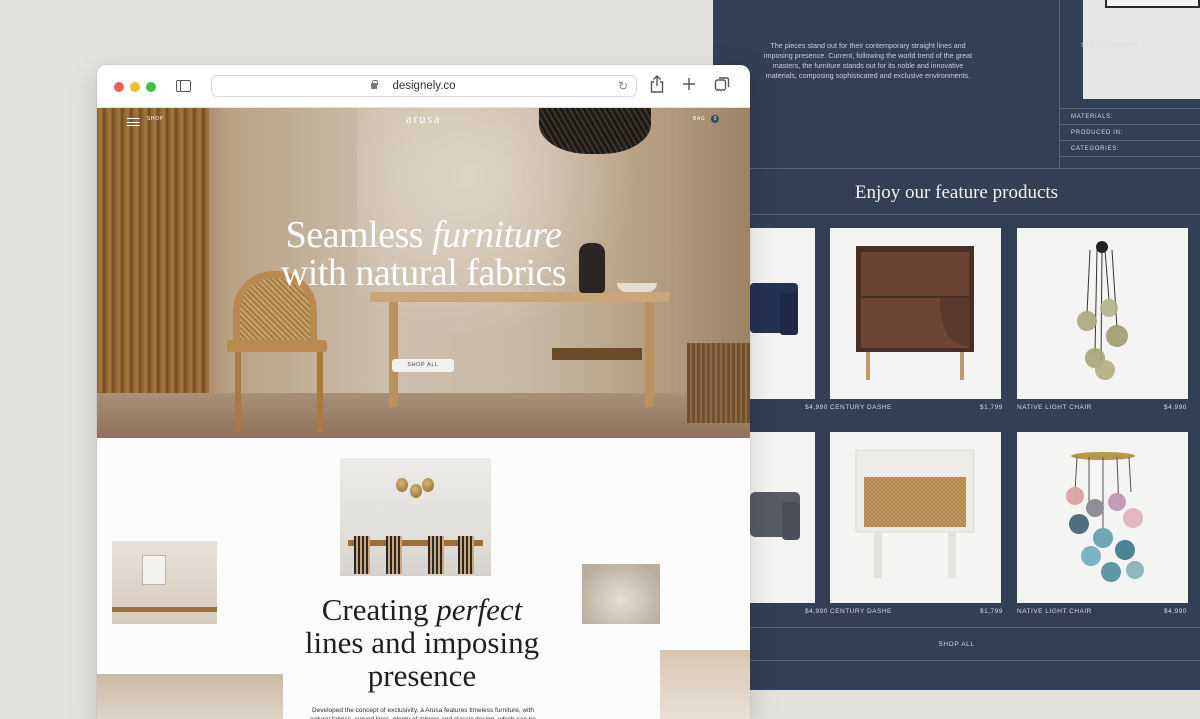 Image resolution: width=1200 pixels, height=719 pixels. I want to click on minimize-window-button, so click(135, 87).